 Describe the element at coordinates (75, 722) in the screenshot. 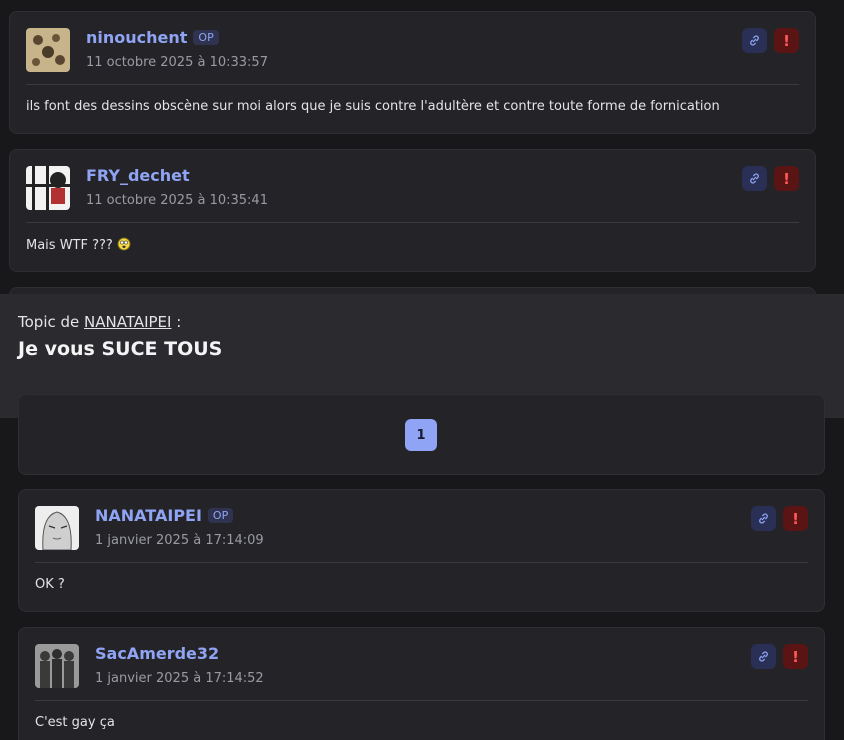

I see `post-content: C'est gay ça` at that location.